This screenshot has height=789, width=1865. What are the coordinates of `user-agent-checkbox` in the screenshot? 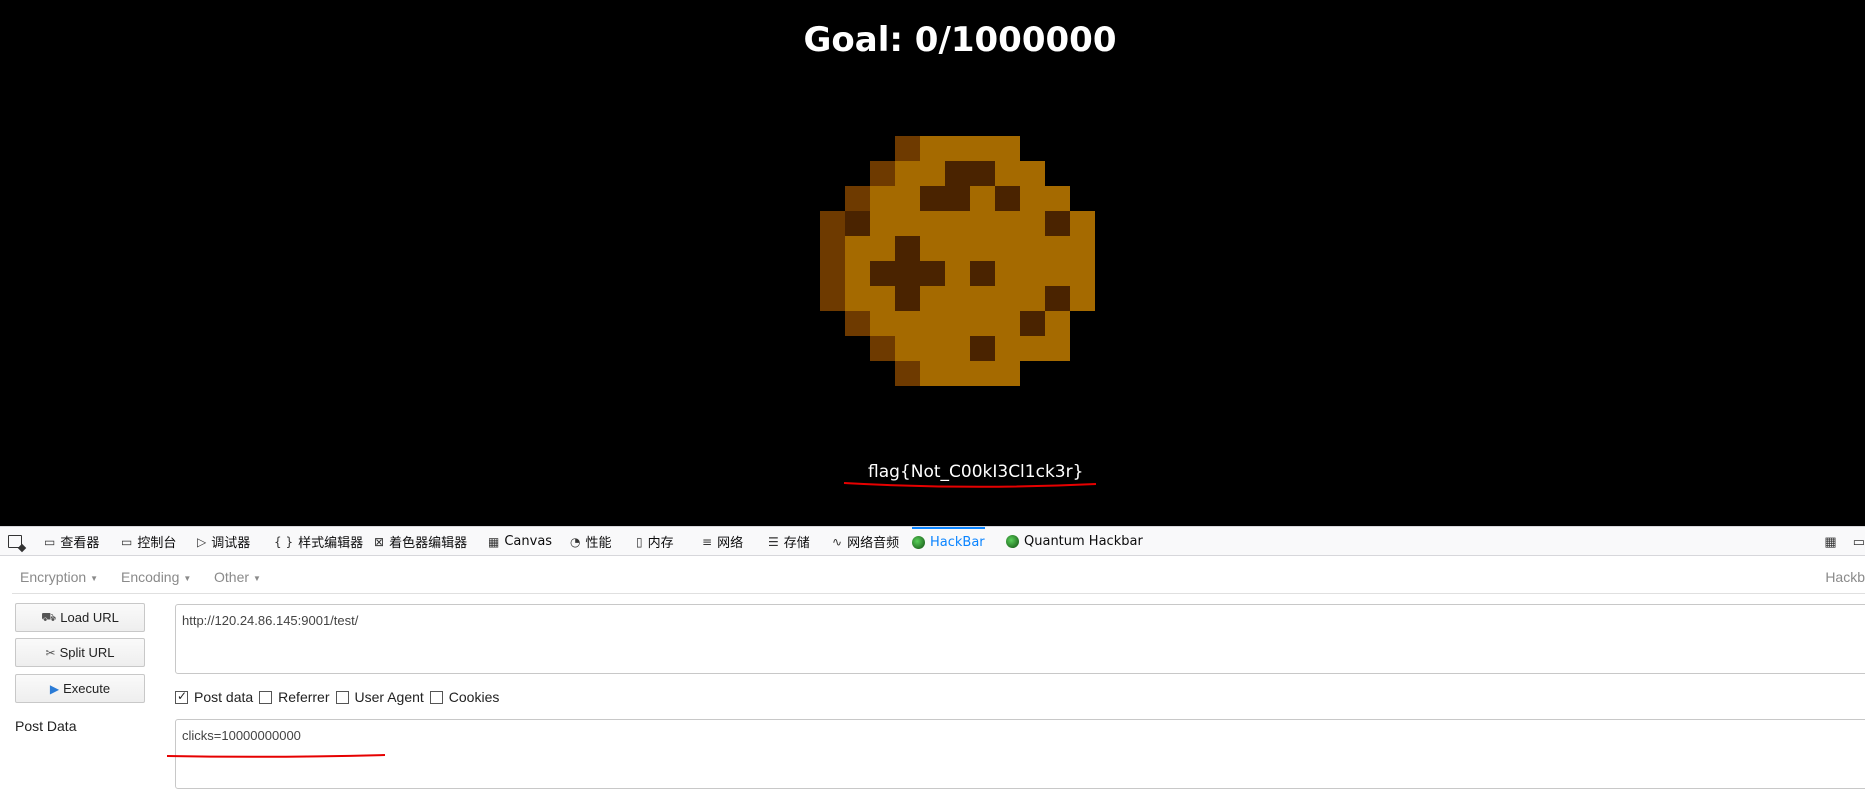 It's located at (342, 697).